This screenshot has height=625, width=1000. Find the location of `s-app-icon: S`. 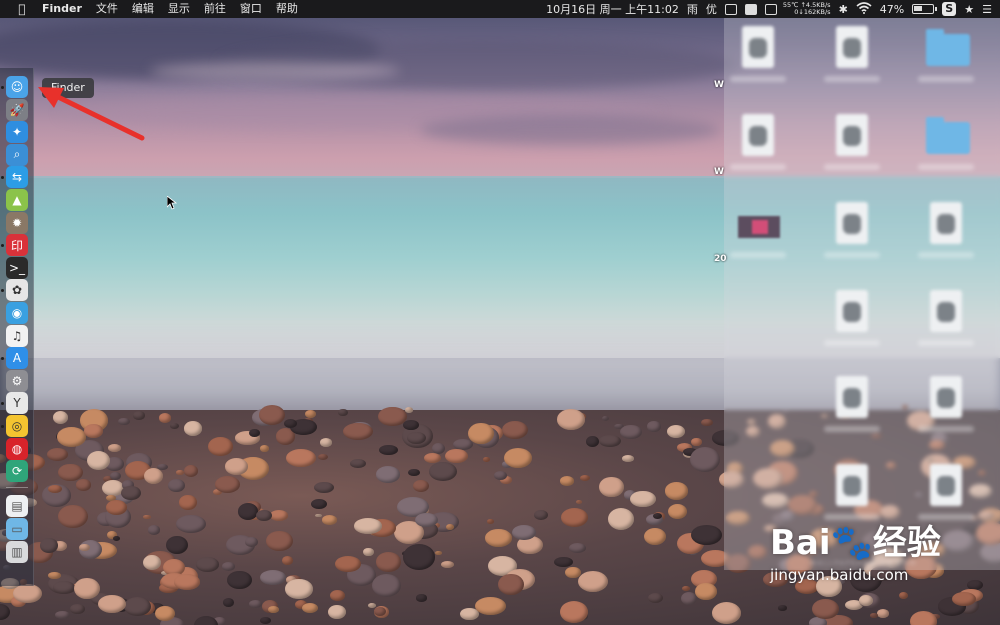

s-app-icon: S is located at coordinates (949, 9).